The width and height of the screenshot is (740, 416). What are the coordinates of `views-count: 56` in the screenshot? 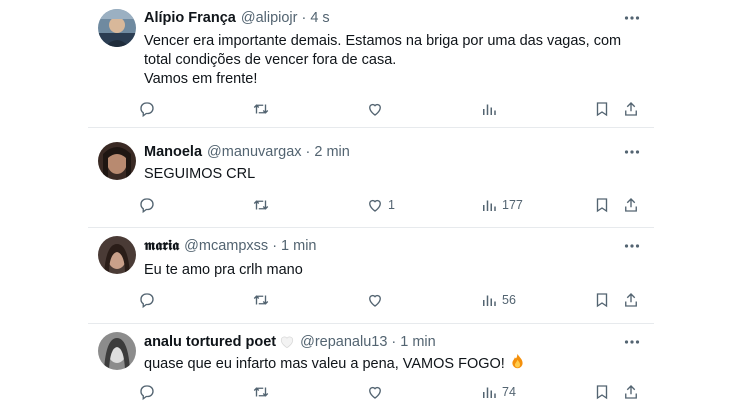 It's located at (509, 300).